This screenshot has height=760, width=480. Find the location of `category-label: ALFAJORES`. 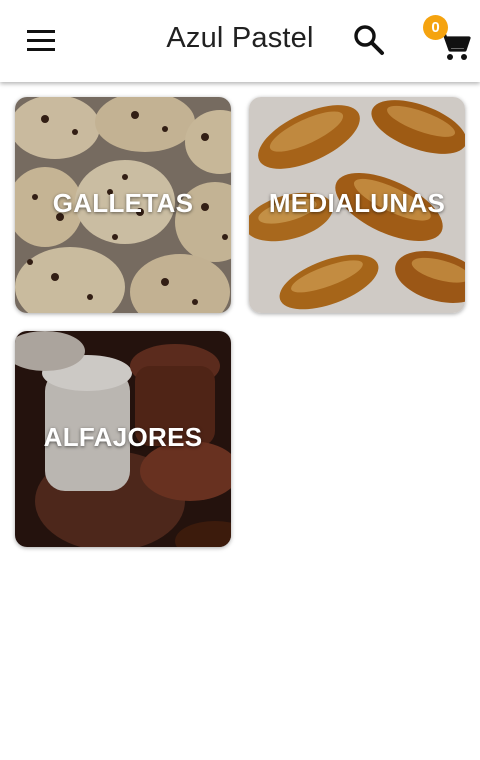

category-label: ALFAJORES is located at coordinates (123, 437).